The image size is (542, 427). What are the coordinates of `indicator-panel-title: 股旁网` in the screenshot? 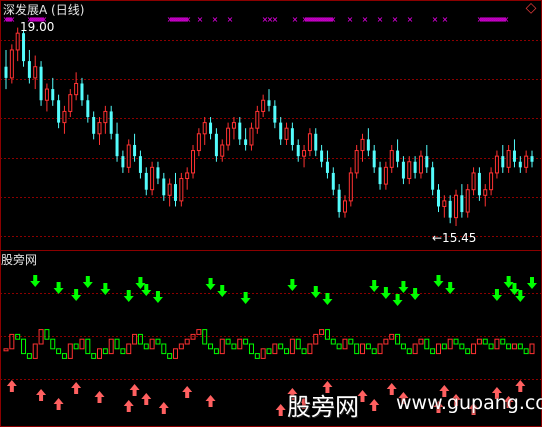 It's located at (19, 260).